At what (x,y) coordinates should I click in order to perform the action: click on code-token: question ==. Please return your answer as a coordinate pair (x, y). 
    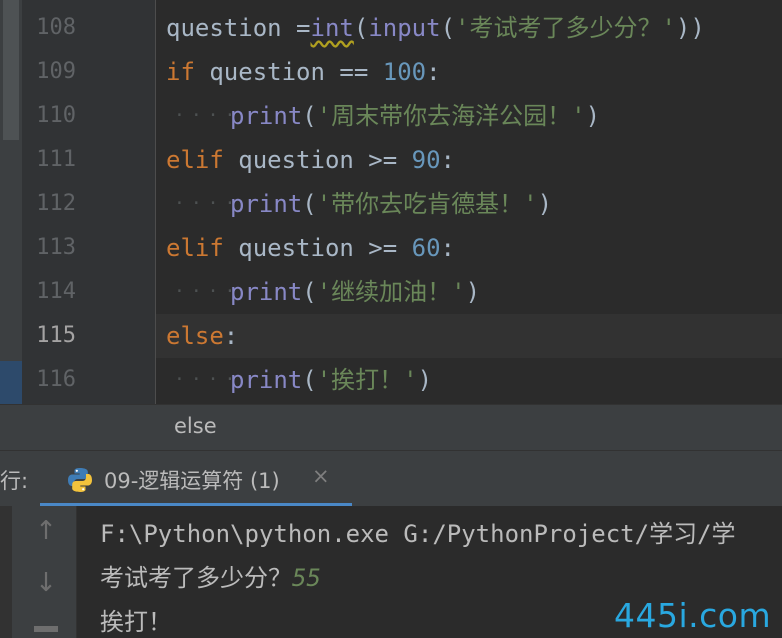
    Looking at the image, I should click on (288, 72).